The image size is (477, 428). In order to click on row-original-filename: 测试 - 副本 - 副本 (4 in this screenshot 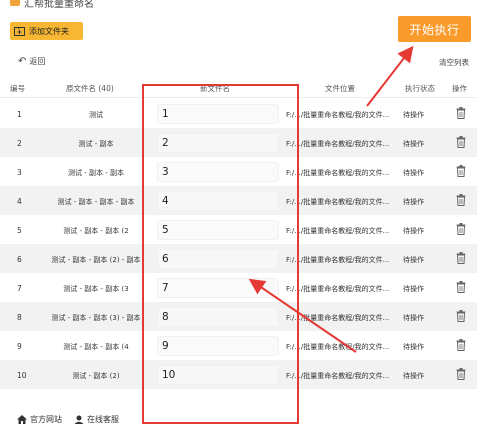, I will do `click(96, 347)`.